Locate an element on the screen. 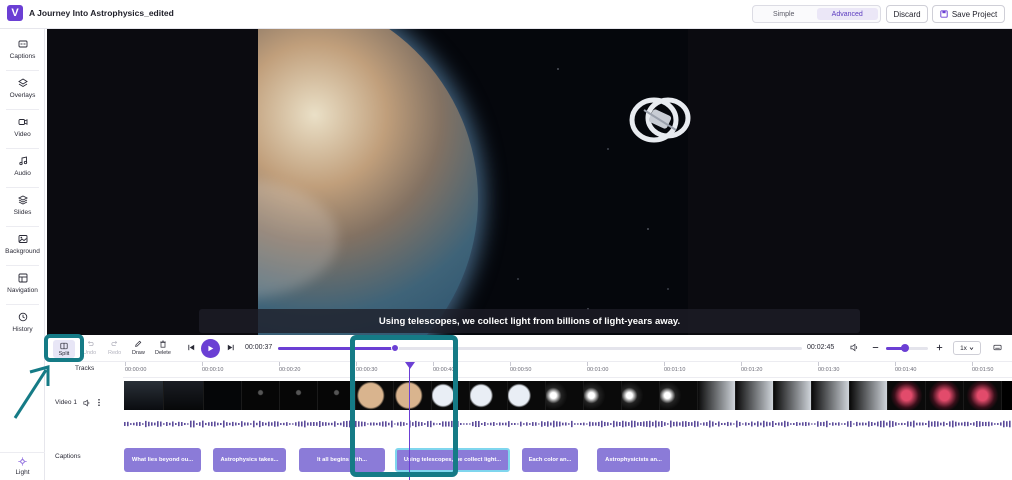 The image size is (1012, 480). video-track-clip is located at coordinates (568, 395).